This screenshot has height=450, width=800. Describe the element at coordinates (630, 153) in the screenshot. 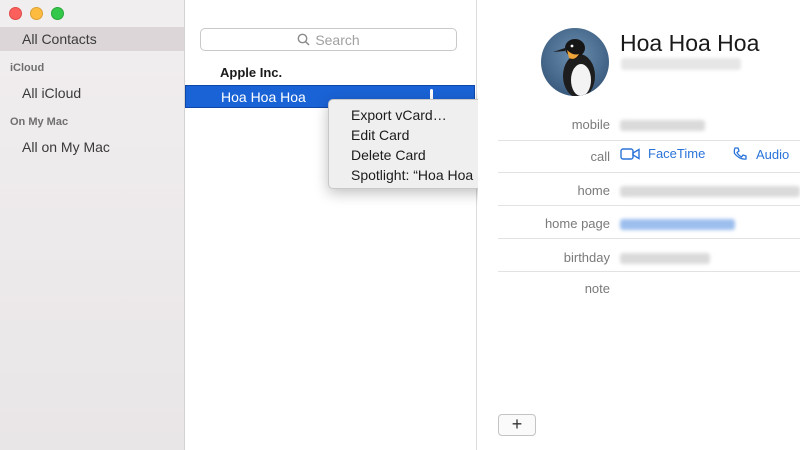

I see `facetime-video-icon` at that location.